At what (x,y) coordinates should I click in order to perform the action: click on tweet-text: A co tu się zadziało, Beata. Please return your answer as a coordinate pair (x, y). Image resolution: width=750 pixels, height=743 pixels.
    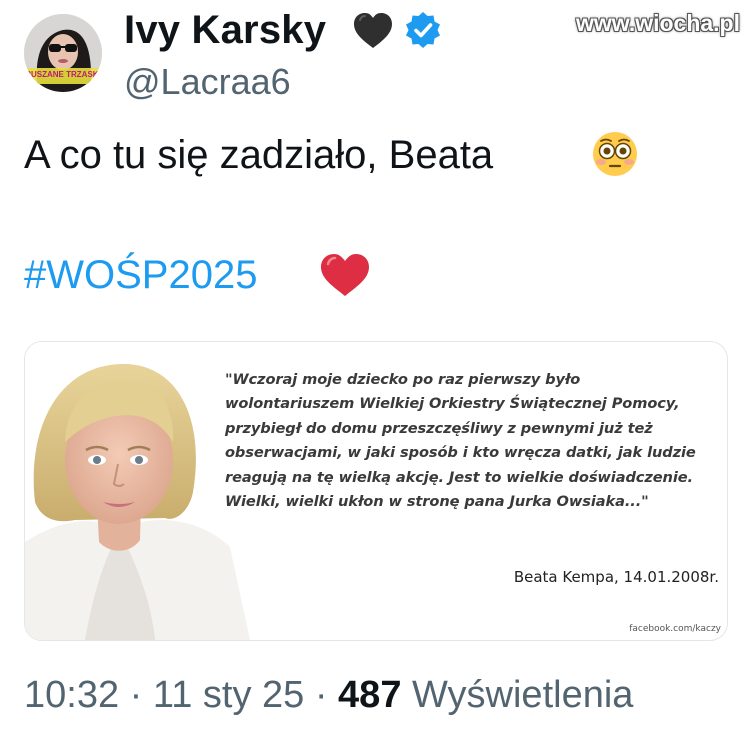
    Looking at the image, I should click on (259, 155).